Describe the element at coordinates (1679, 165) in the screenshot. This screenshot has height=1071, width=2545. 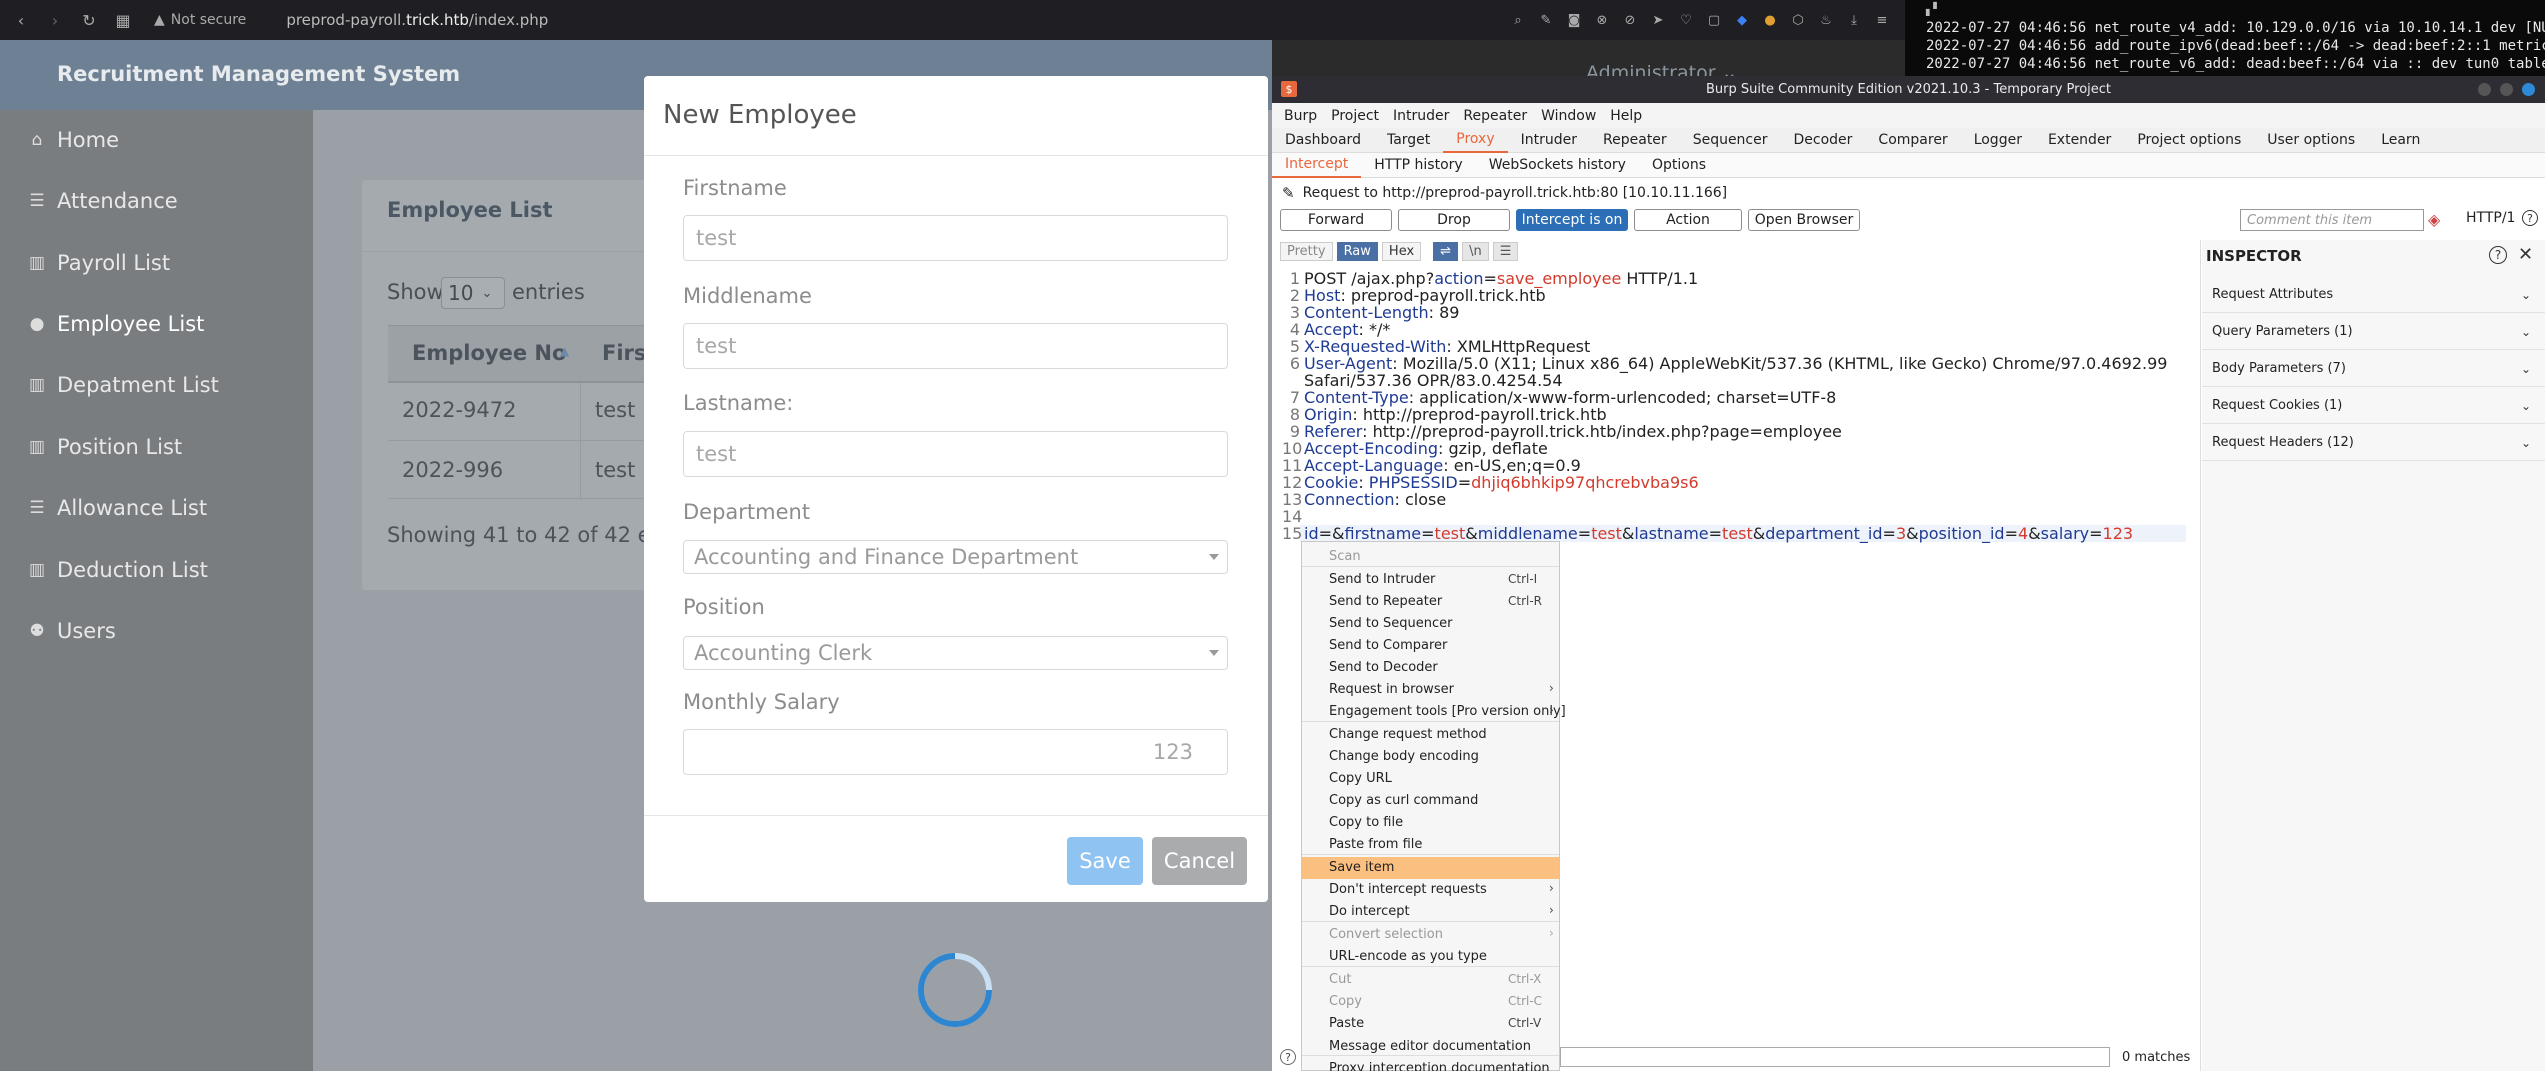
I see `tab-options: Options` at that location.